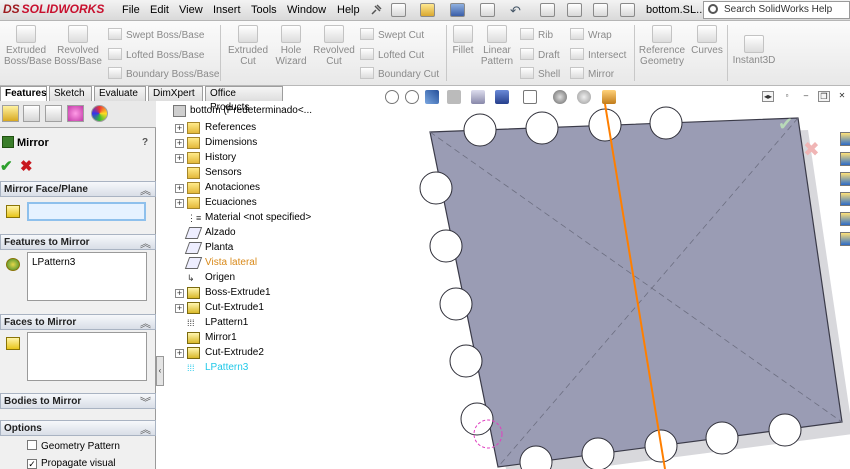 The width and height of the screenshot is (850, 469). What do you see at coordinates (291, 46) in the screenshot?
I see `hole-wizard-button: Hole Wizard` at bounding box center [291, 46].